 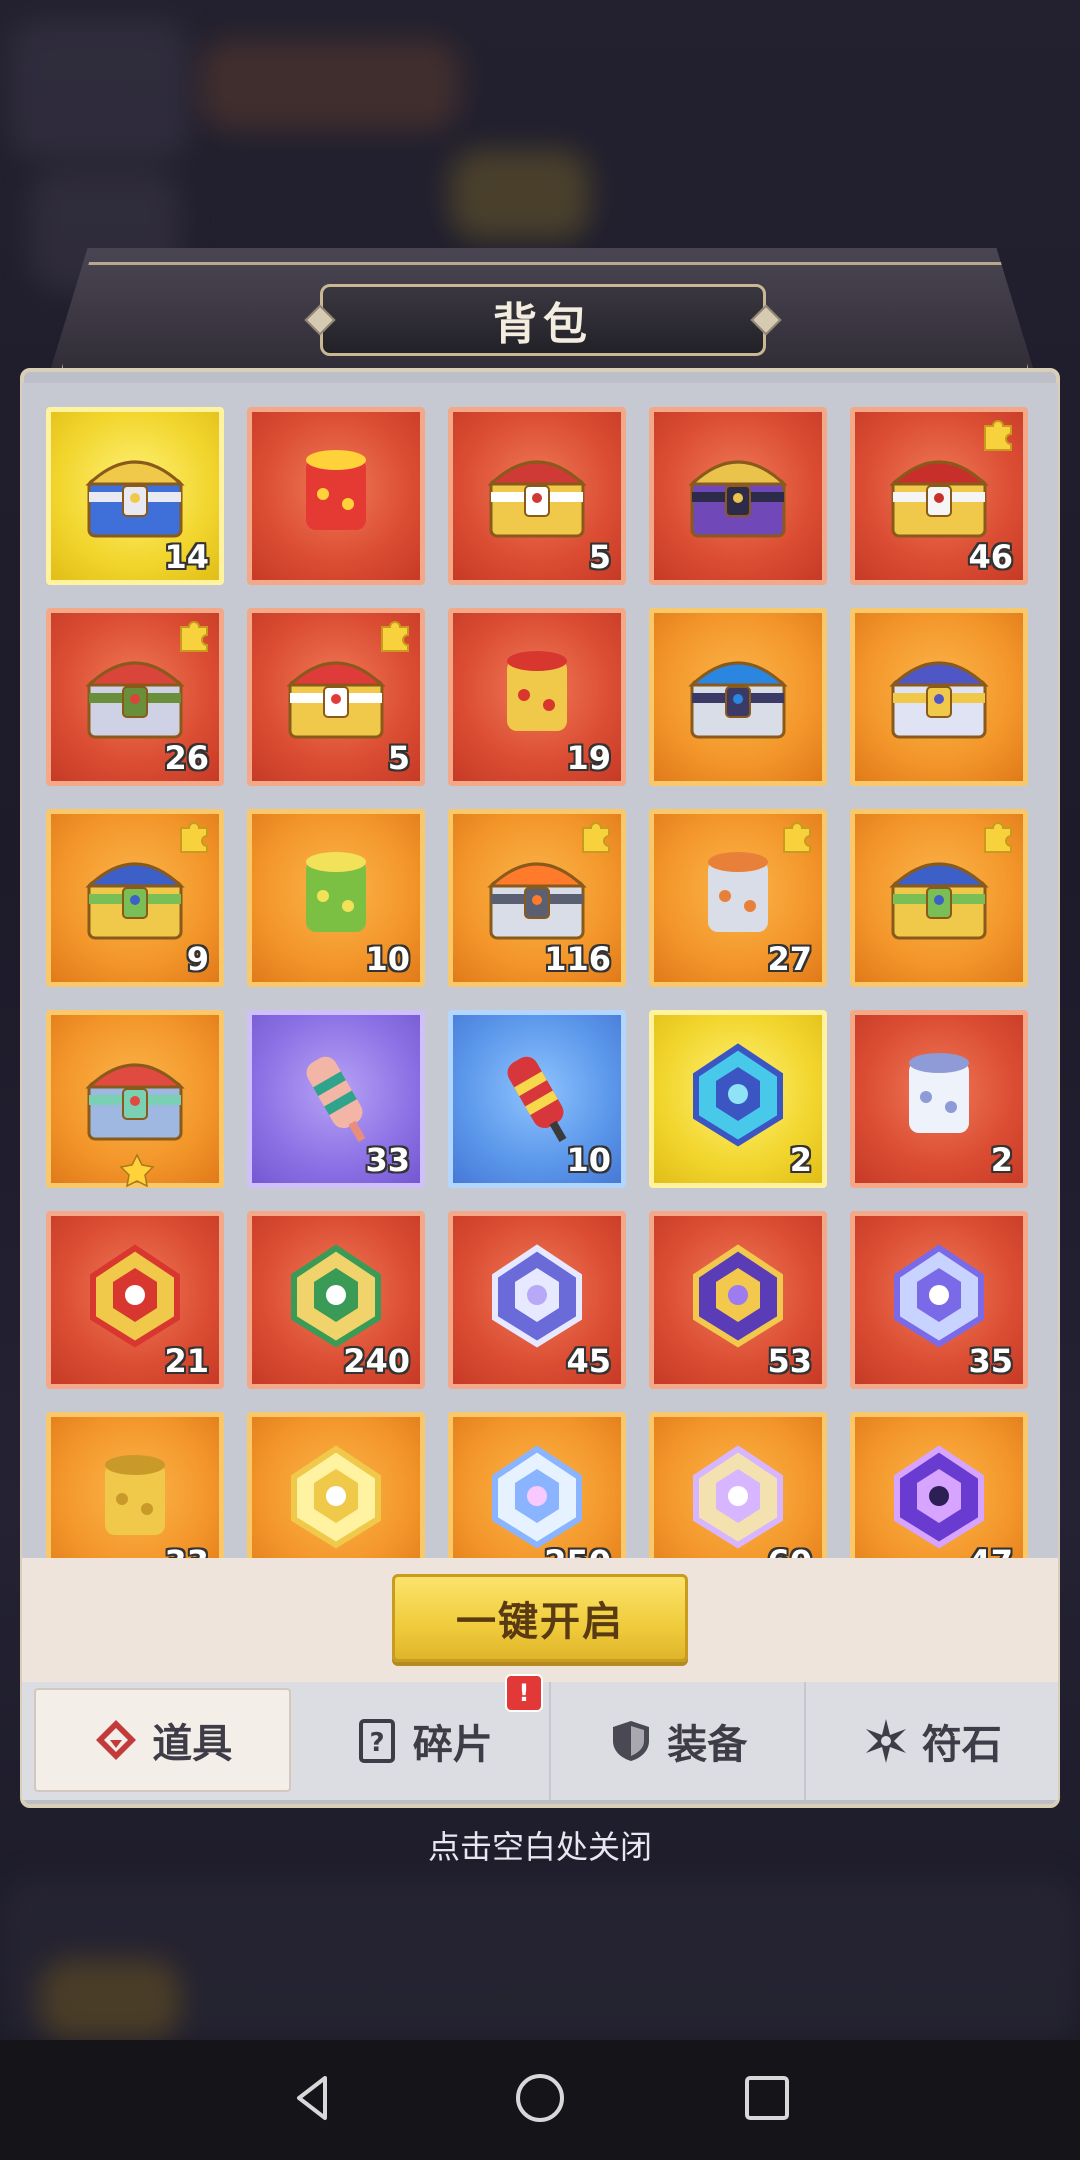 I want to click on item-count: 35, so click(x=990, y=1361).